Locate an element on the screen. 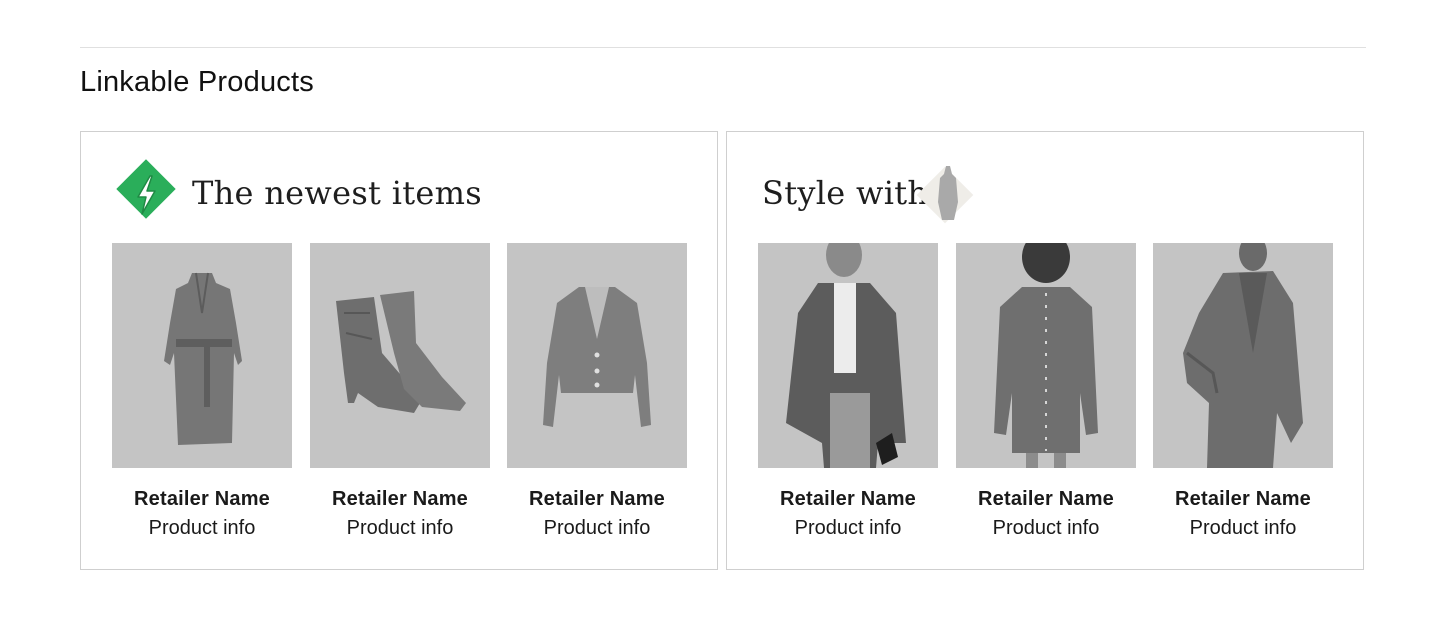  card-header: The newest items is located at coordinates (399, 195).